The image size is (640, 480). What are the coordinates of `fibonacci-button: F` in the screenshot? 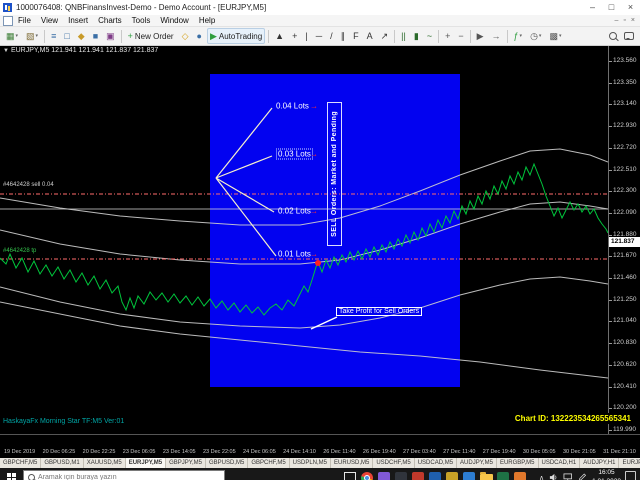 It's located at (356, 36).